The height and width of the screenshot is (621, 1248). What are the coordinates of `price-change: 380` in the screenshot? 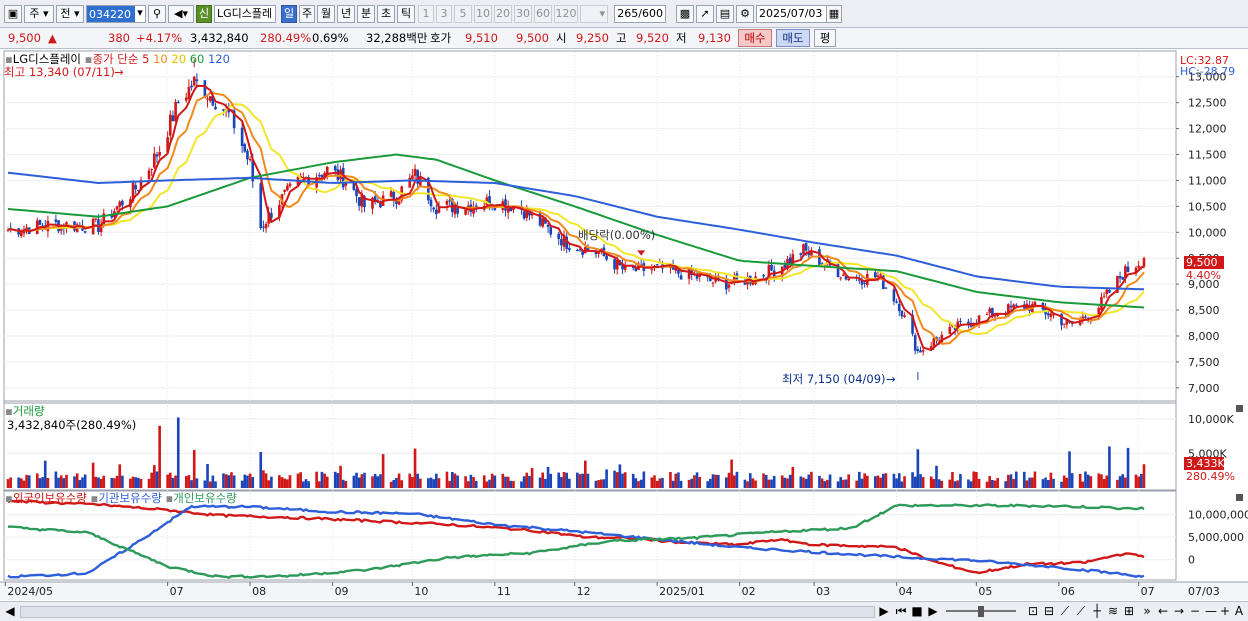 It's located at (119, 38).